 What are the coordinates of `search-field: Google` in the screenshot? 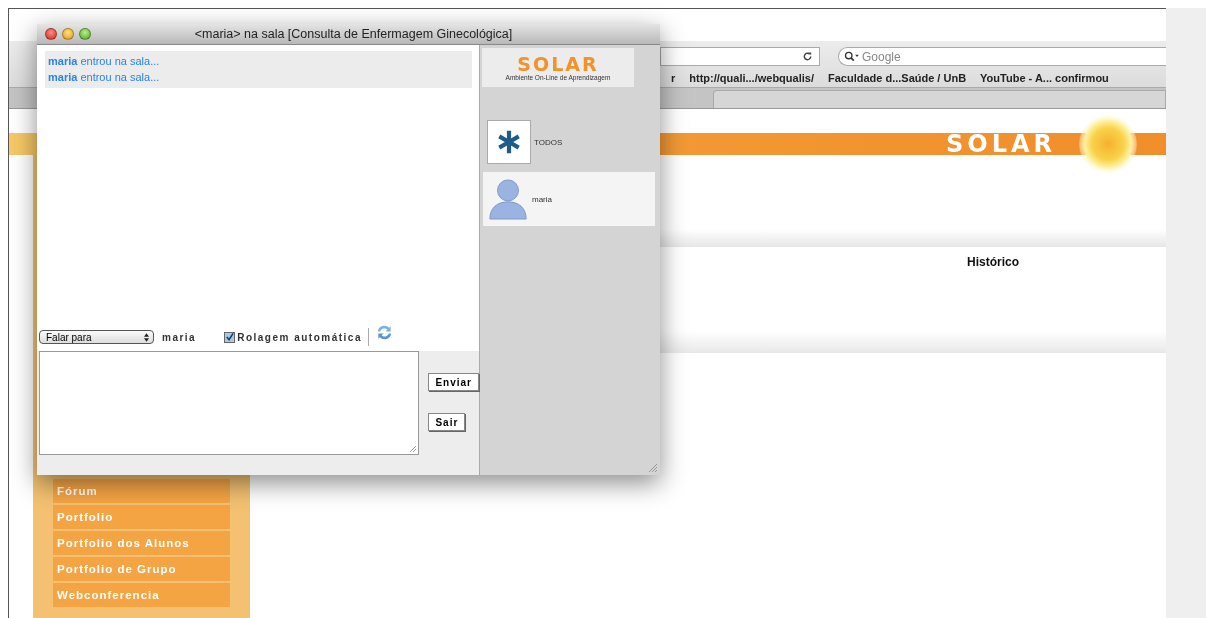 It's located at (1002, 56).